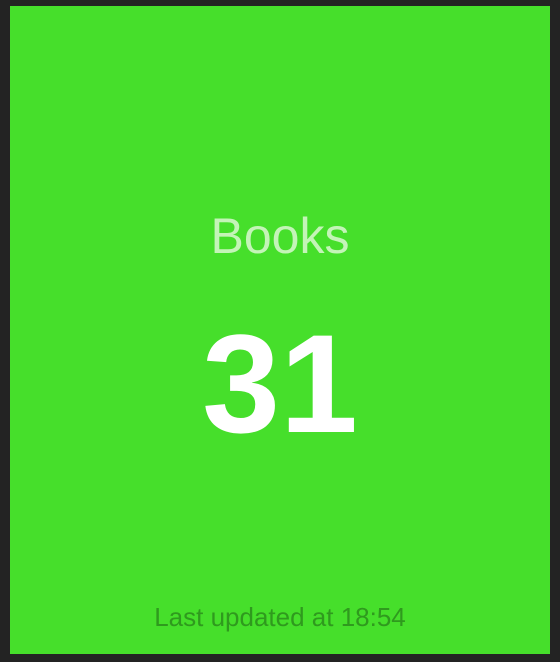 This screenshot has height=662, width=560. Describe the element at coordinates (280, 236) in the screenshot. I see `widget-title: Books` at that location.